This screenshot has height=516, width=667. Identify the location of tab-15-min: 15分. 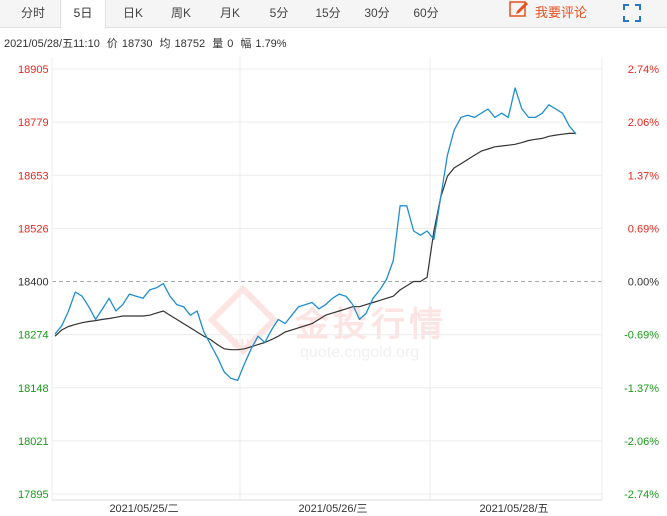
(328, 14).